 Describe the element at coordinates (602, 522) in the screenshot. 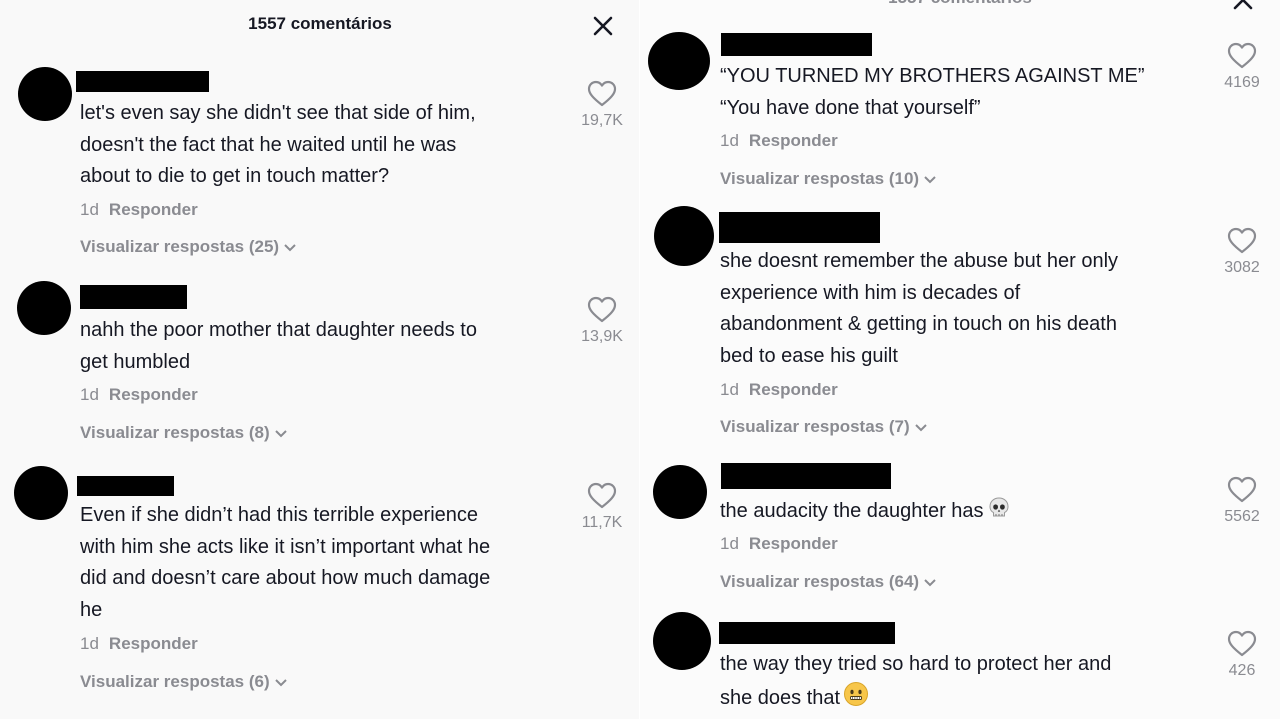

I see `like-count: 11,7K` at that location.